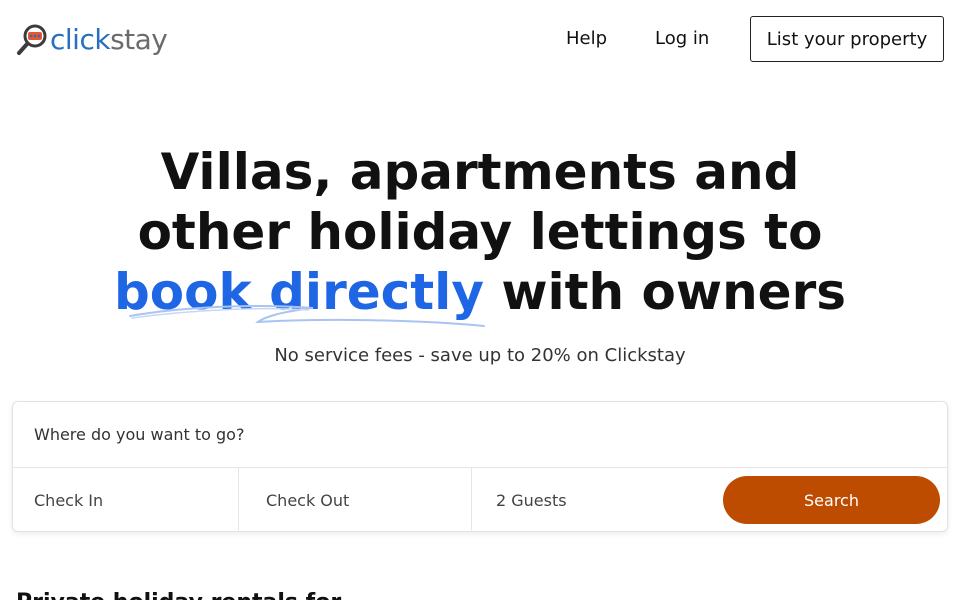 Image resolution: width=960 pixels, height=600 pixels. Describe the element at coordinates (531, 500) in the screenshot. I see `guests-label: 2 Guests` at that location.